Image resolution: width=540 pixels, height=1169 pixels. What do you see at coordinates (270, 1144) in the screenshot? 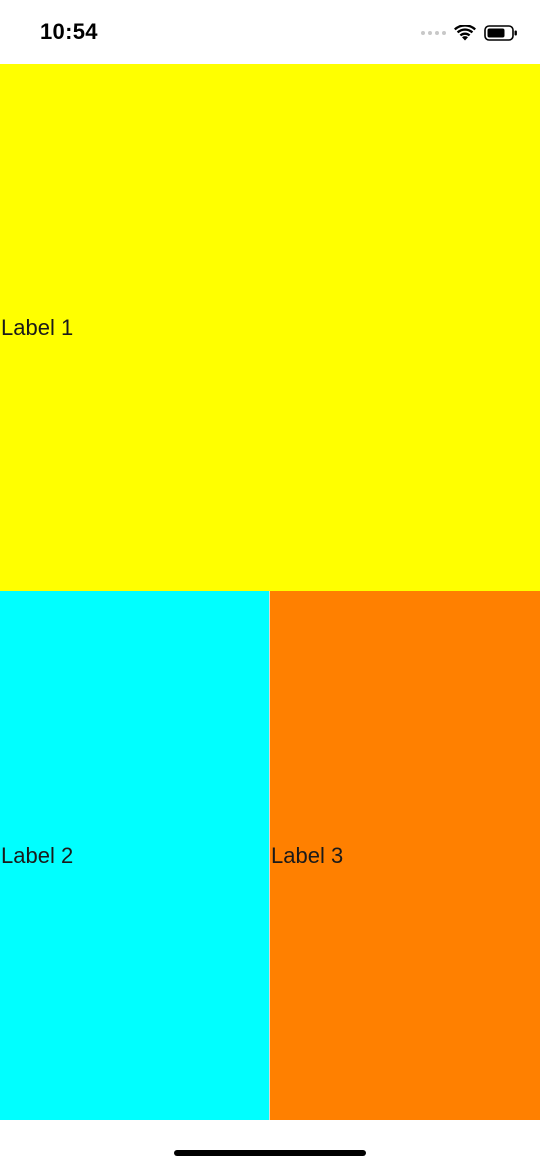
I see `home-area` at bounding box center [270, 1144].